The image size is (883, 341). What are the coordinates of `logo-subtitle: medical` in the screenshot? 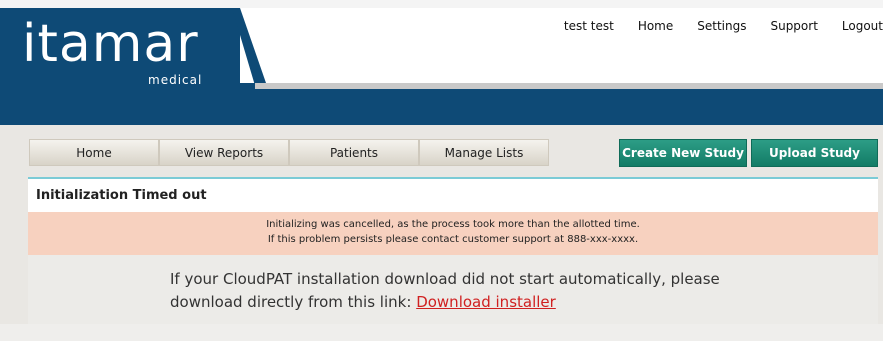 It's located at (175, 80).